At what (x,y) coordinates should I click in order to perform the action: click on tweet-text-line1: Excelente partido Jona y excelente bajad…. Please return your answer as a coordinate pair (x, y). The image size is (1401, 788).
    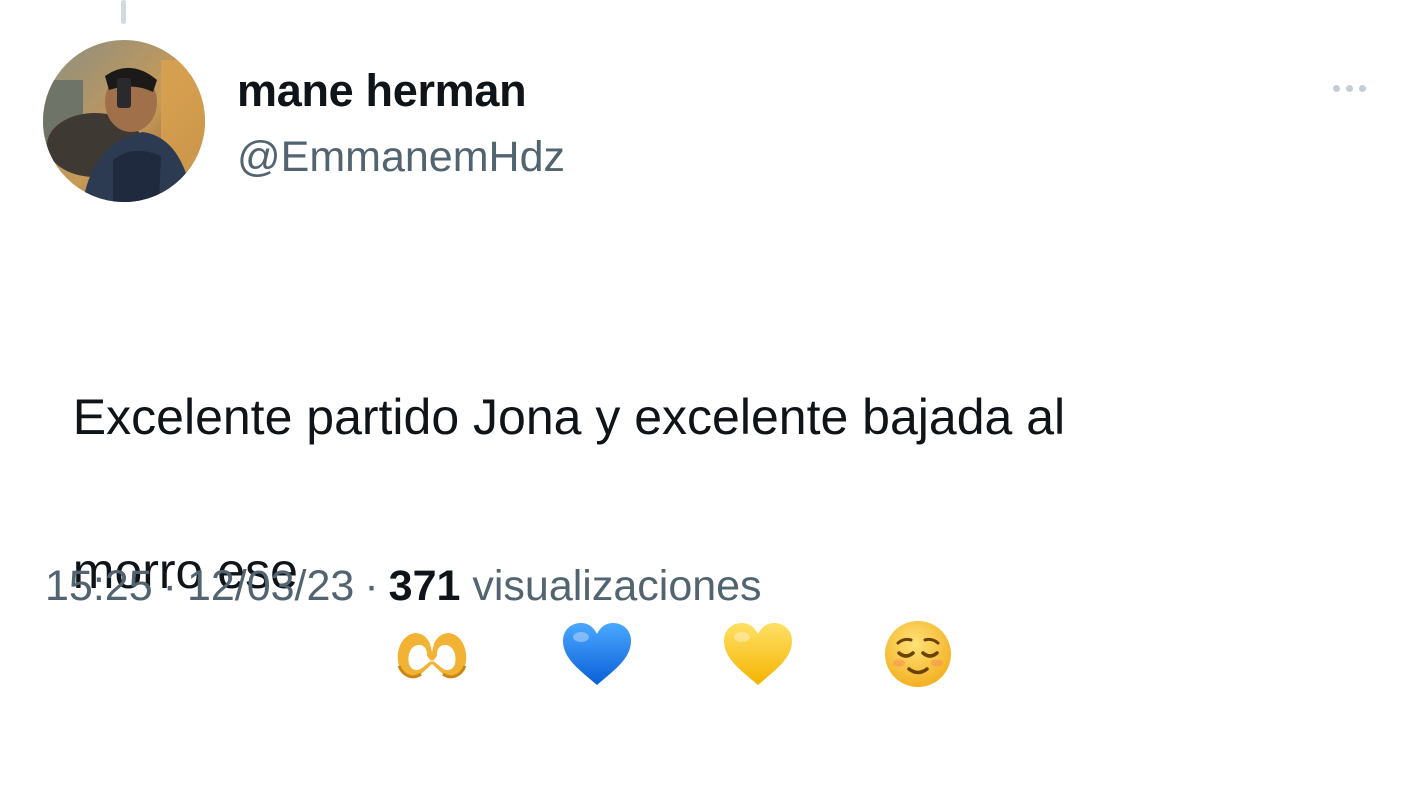
    Looking at the image, I should click on (569, 417).